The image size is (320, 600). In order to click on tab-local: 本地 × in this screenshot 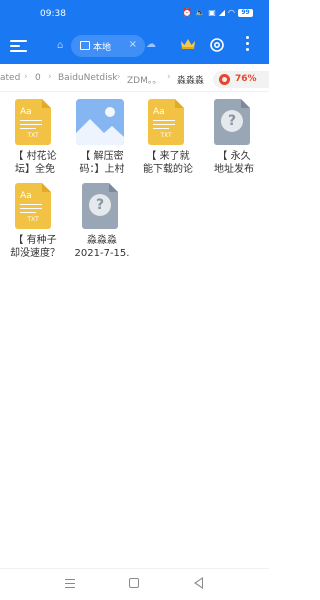, I will do `click(108, 46)`.